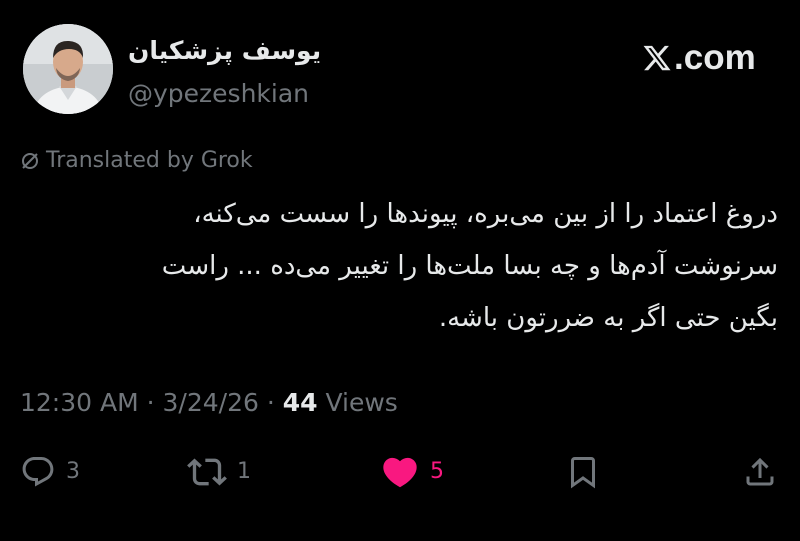 The width and height of the screenshot is (800, 541). Describe the element at coordinates (218, 94) in the screenshot. I see `user-handle: @ypezeshkian` at that location.